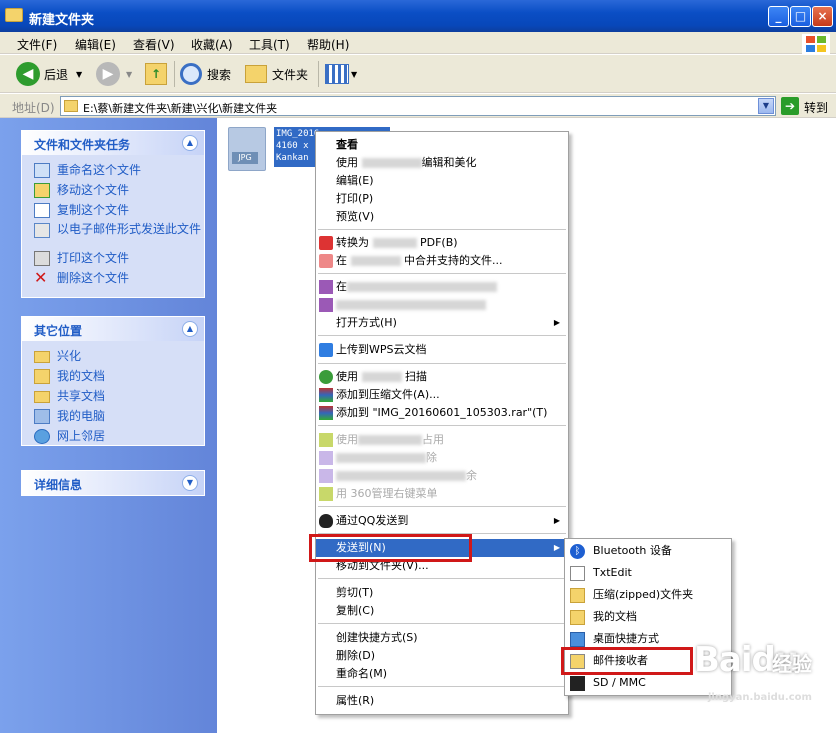 The height and width of the screenshot is (733, 836). Describe the element at coordinates (95, 44) in the screenshot. I see `menu-edit: 编辑(E)` at that location.